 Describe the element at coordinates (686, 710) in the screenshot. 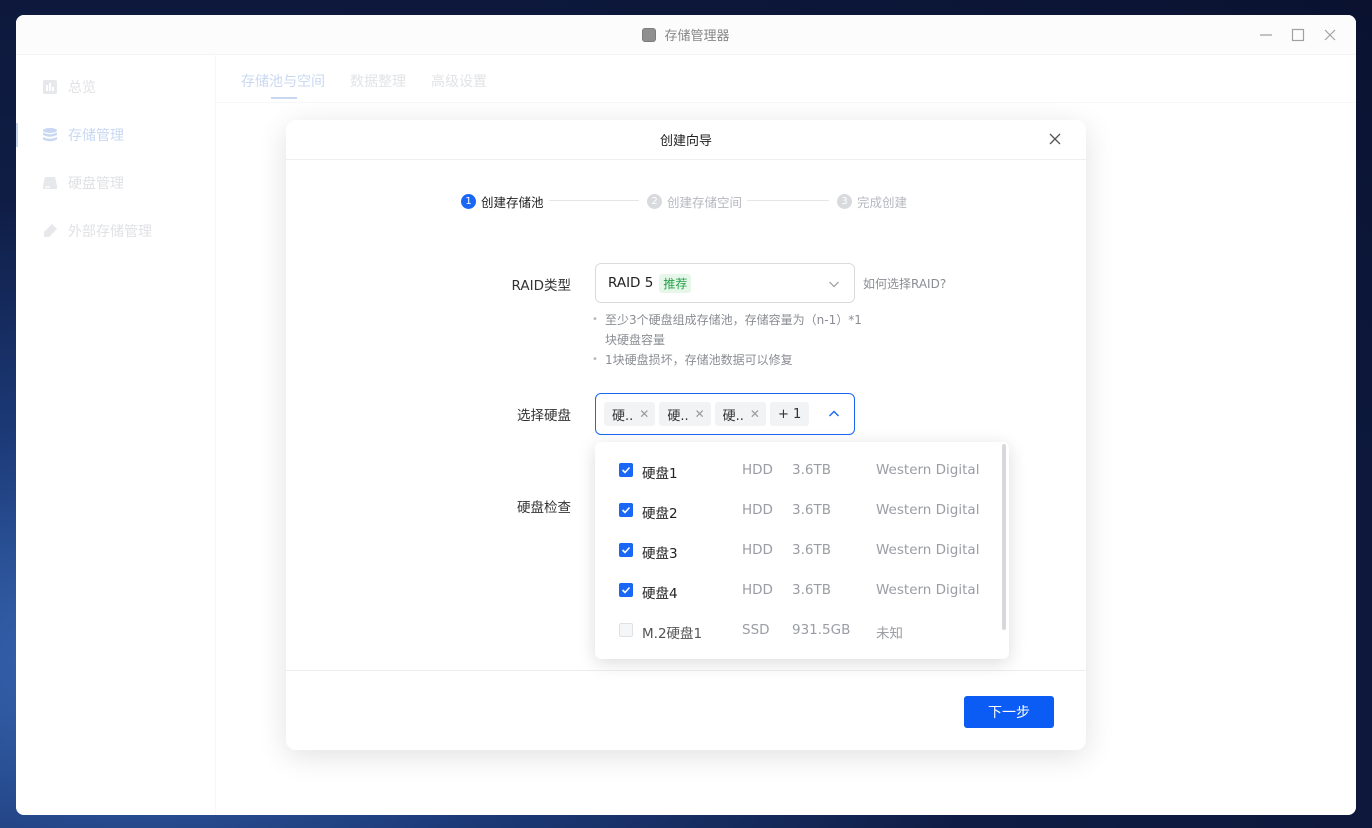

I see `dialog-footer: 下一步` at that location.